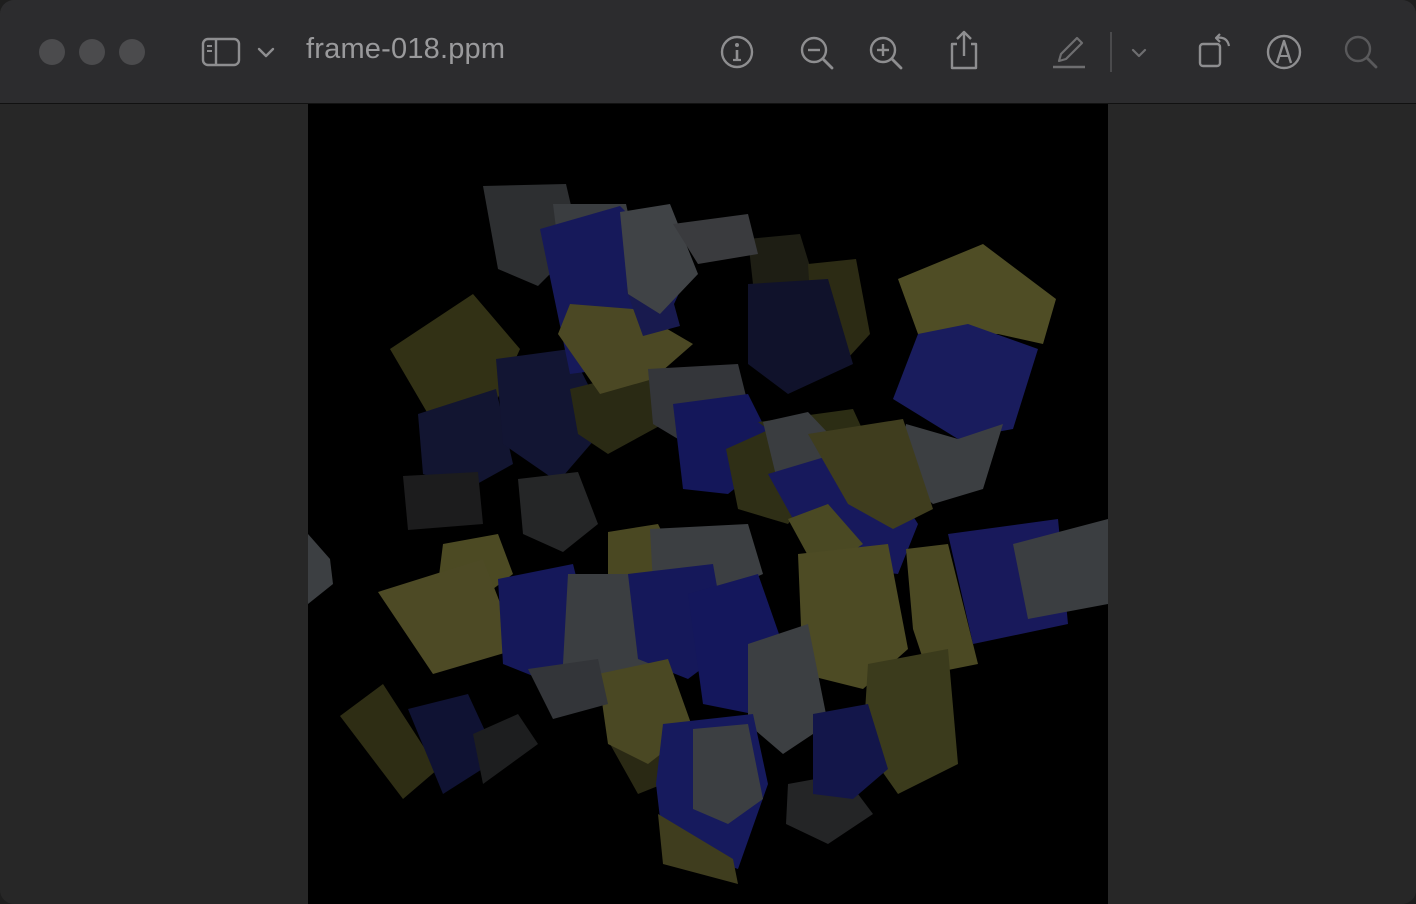 This screenshot has width=1416, height=904. I want to click on window-title: frame-018.ppm, so click(406, 49).